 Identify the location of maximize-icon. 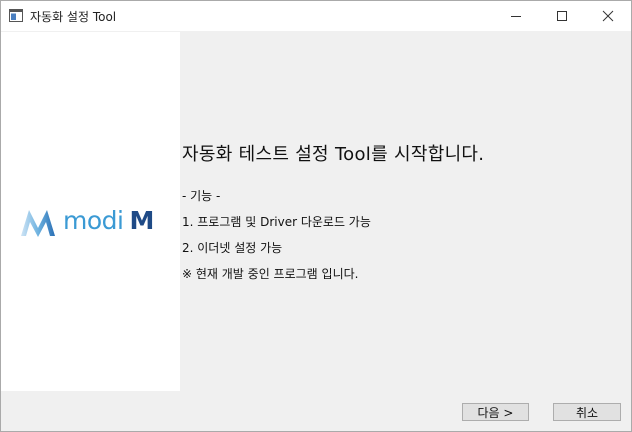
(562, 16).